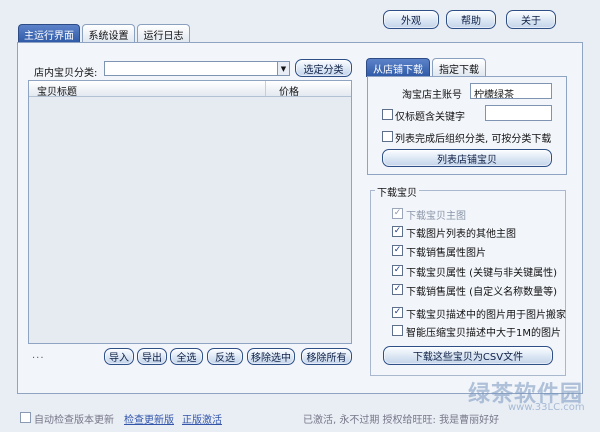  I want to click on chevron-down-icon: ▼, so click(283, 68).